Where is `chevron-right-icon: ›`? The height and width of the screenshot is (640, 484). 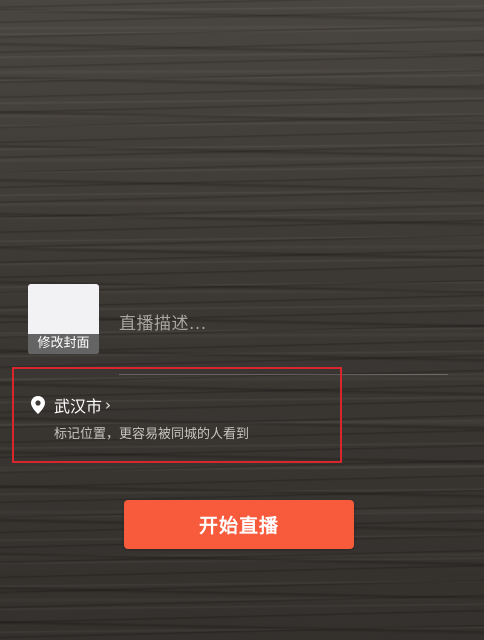 chevron-right-icon: › is located at coordinates (108, 405).